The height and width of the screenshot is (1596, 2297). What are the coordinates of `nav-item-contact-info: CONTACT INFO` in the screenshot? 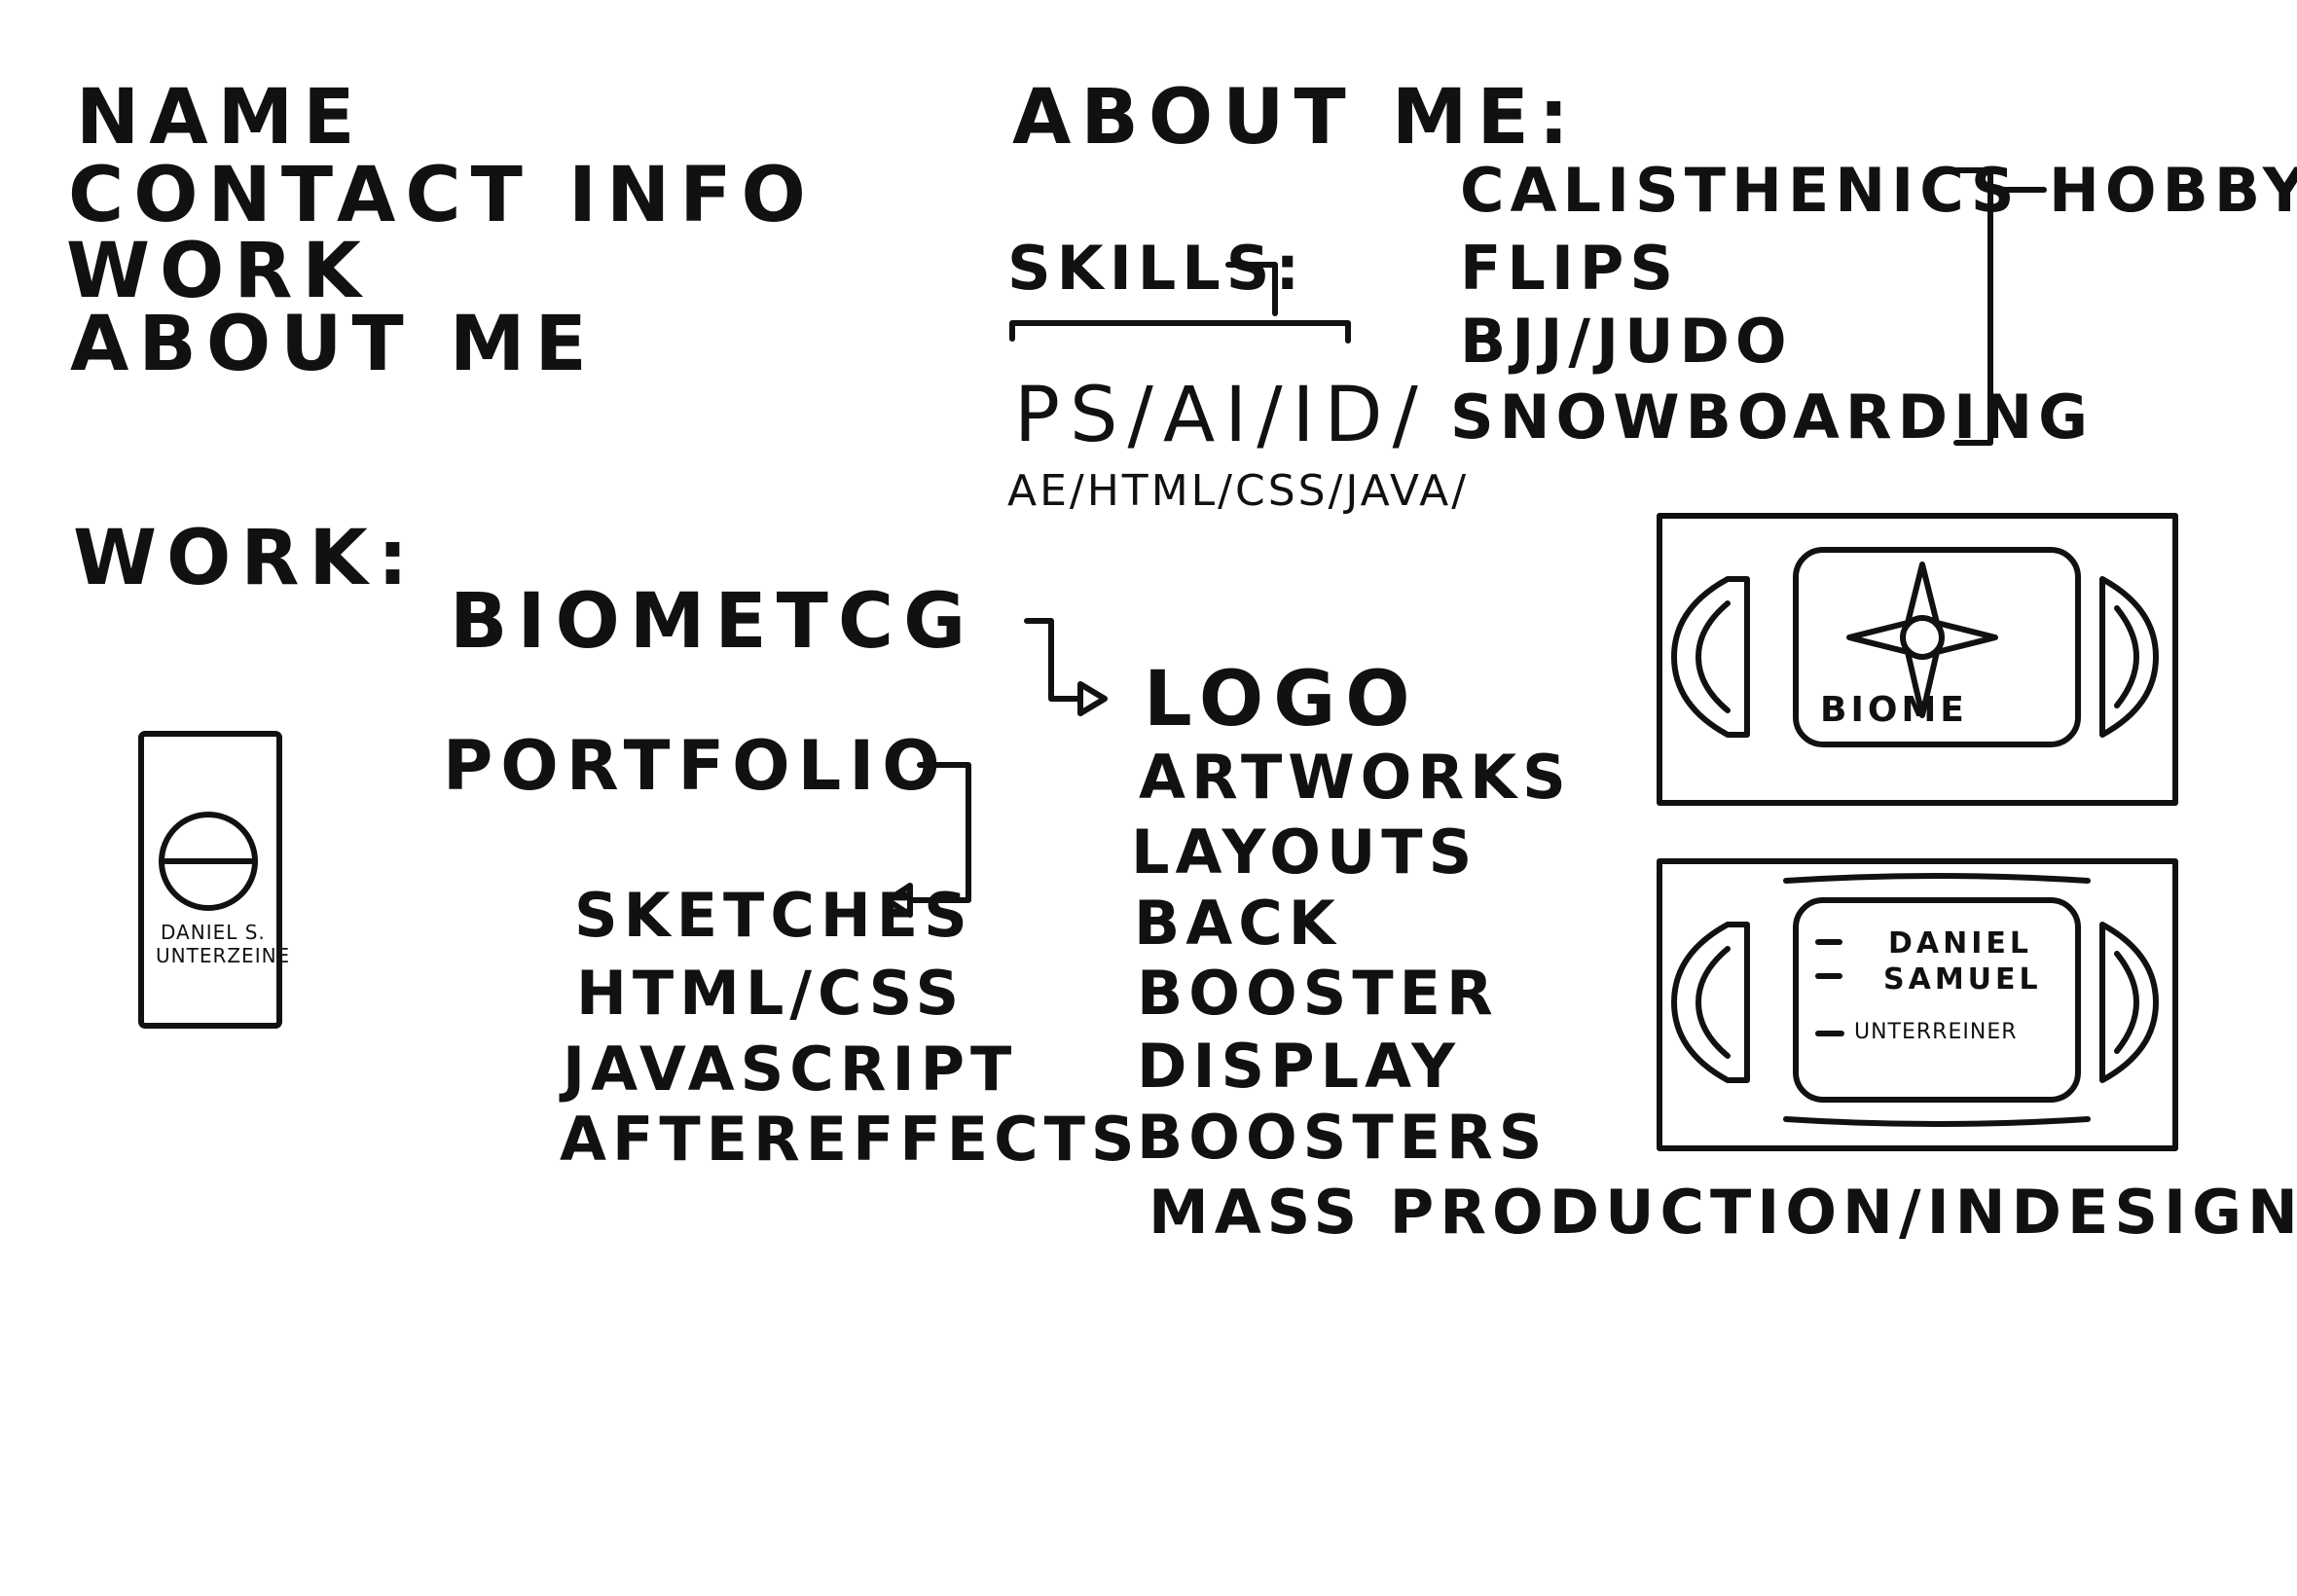 It's located at (442, 196).